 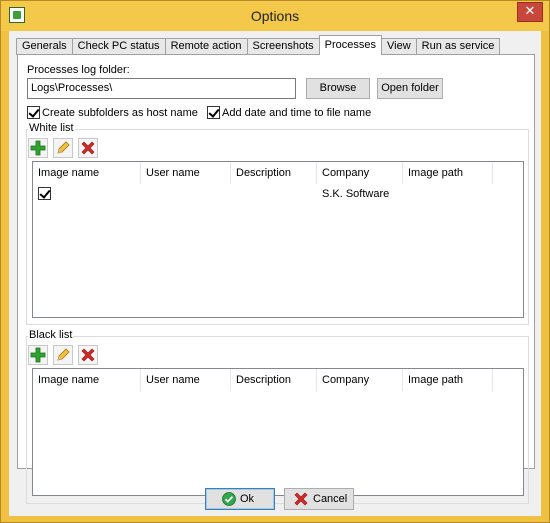 What do you see at coordinates (399, 46) in the screenshot?
I see `tab-view: View` at bounding box center [399, 46].